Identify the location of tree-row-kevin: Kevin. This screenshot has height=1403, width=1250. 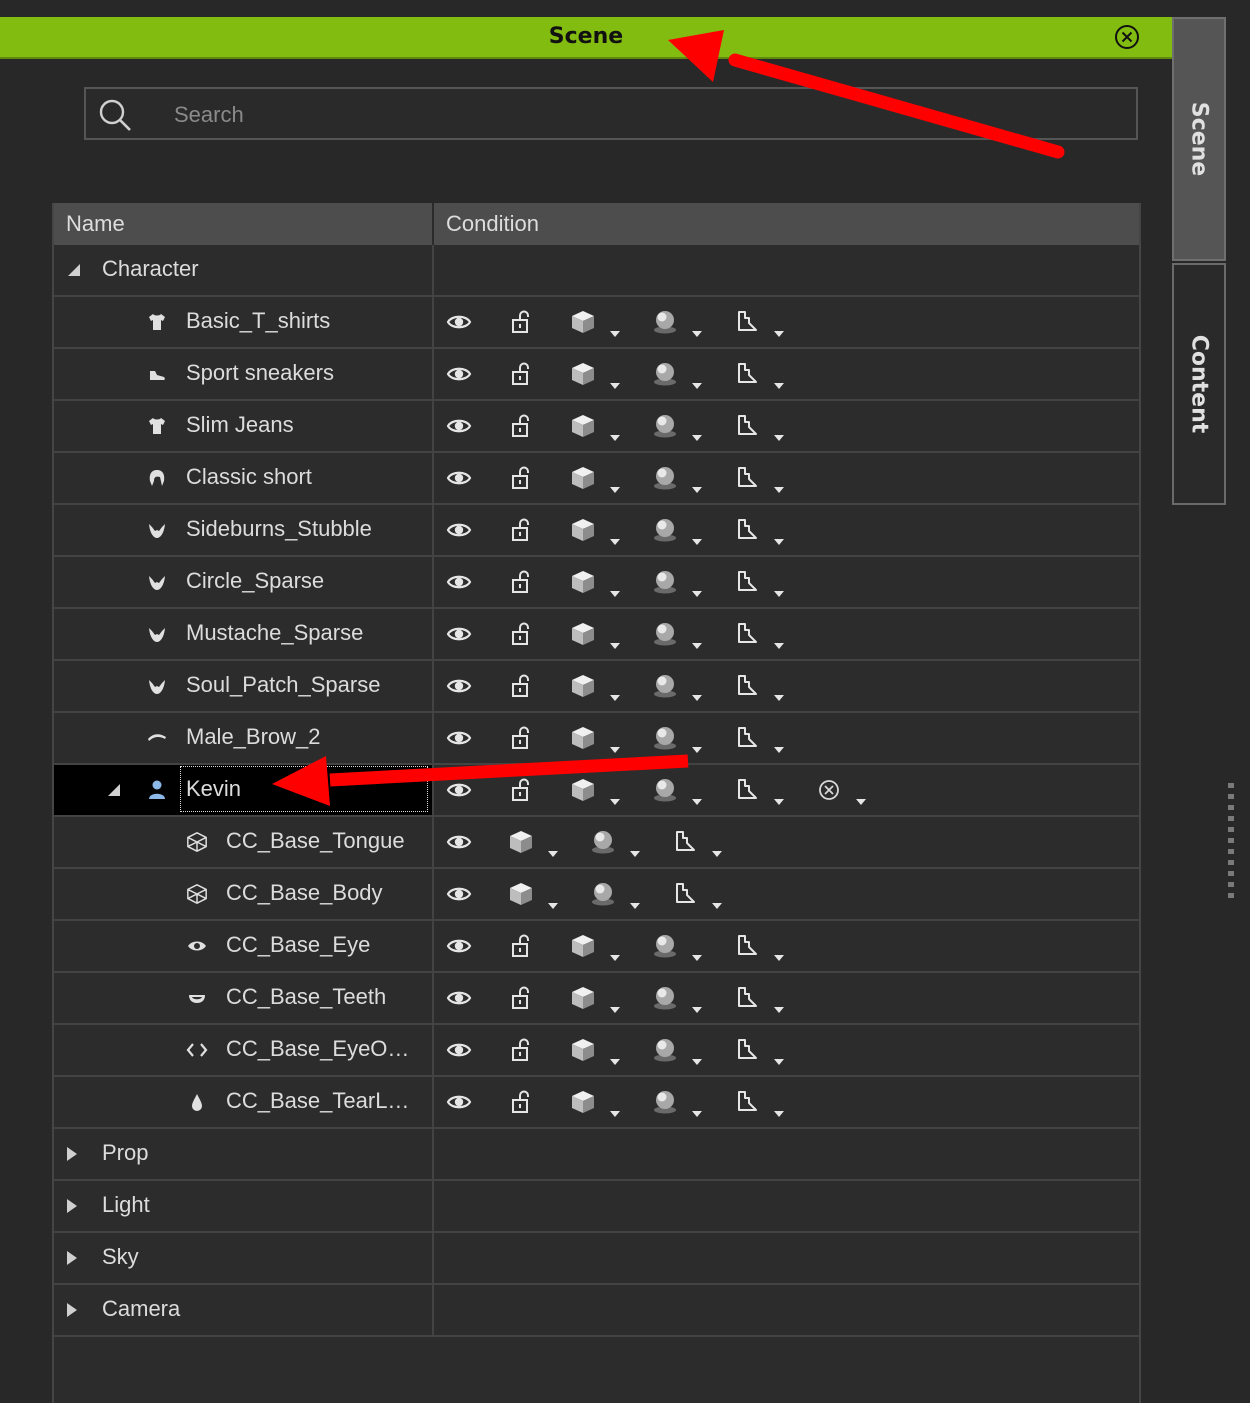
(596, 791).